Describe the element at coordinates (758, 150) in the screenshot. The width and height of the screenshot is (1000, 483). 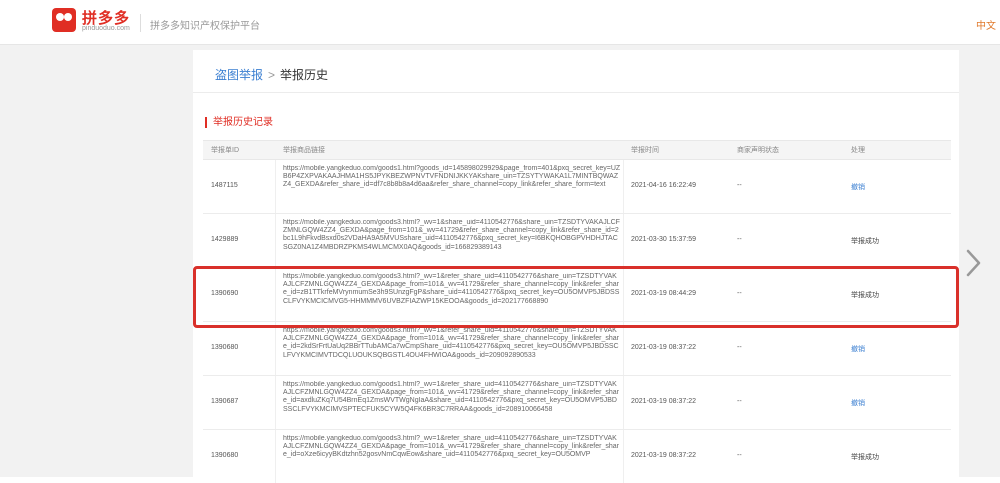
I see `column-header-status: 商家声明状态` at that location.